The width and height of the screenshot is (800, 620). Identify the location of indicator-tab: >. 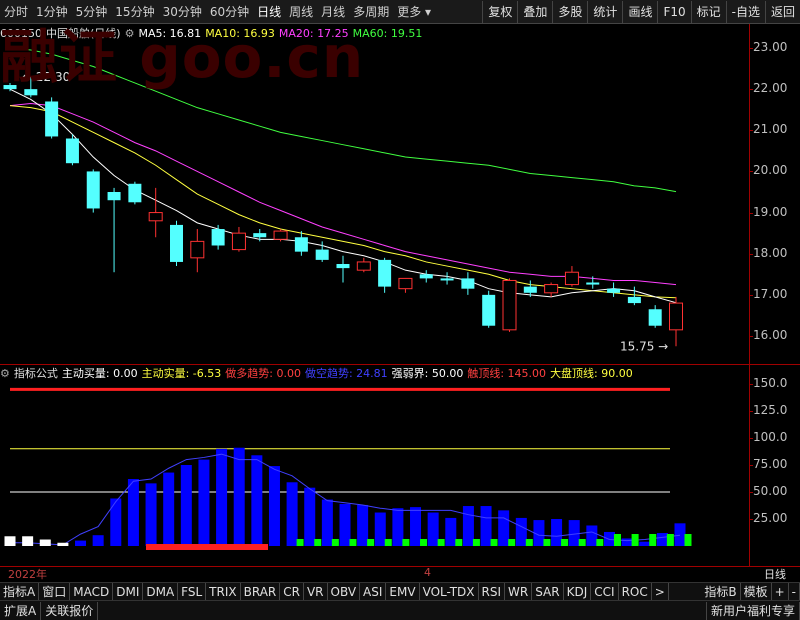
(660, 592).